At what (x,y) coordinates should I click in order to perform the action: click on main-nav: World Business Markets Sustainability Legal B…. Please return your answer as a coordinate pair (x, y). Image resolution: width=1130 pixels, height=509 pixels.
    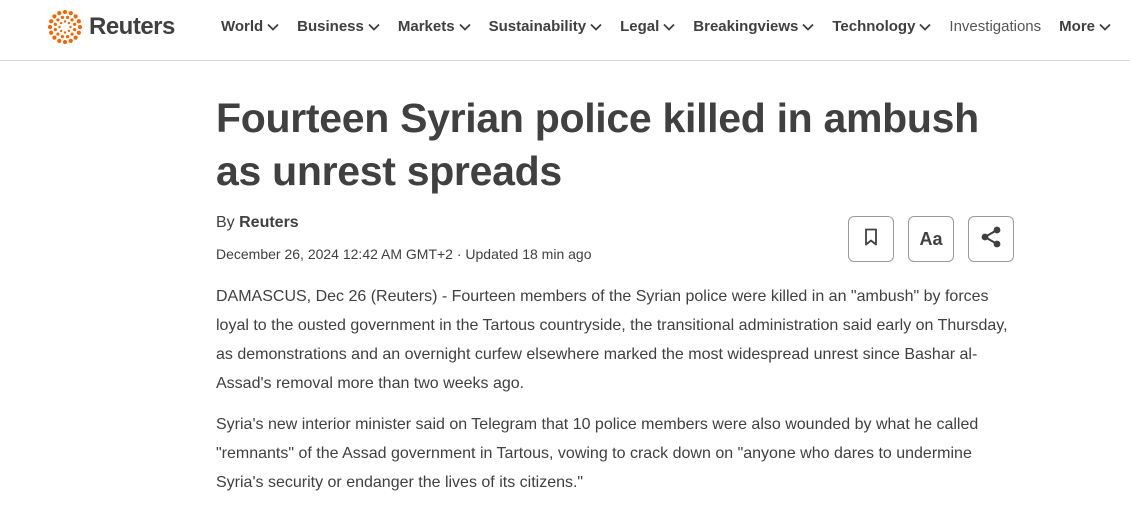
    Looking at the image, I should click on (666, 26).